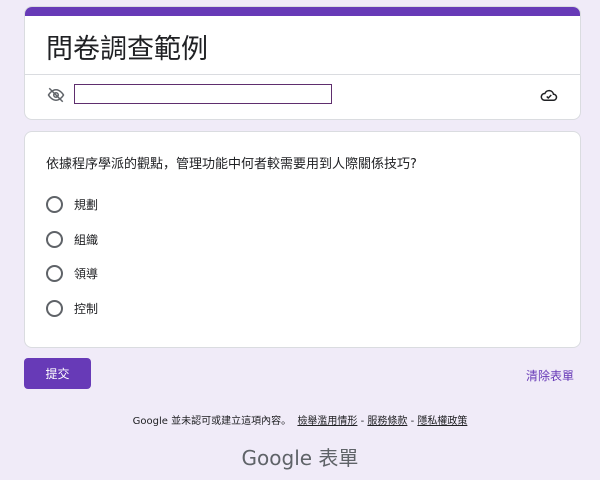  I want to click on form-title: 問卷調查範例, so click(127, 49).